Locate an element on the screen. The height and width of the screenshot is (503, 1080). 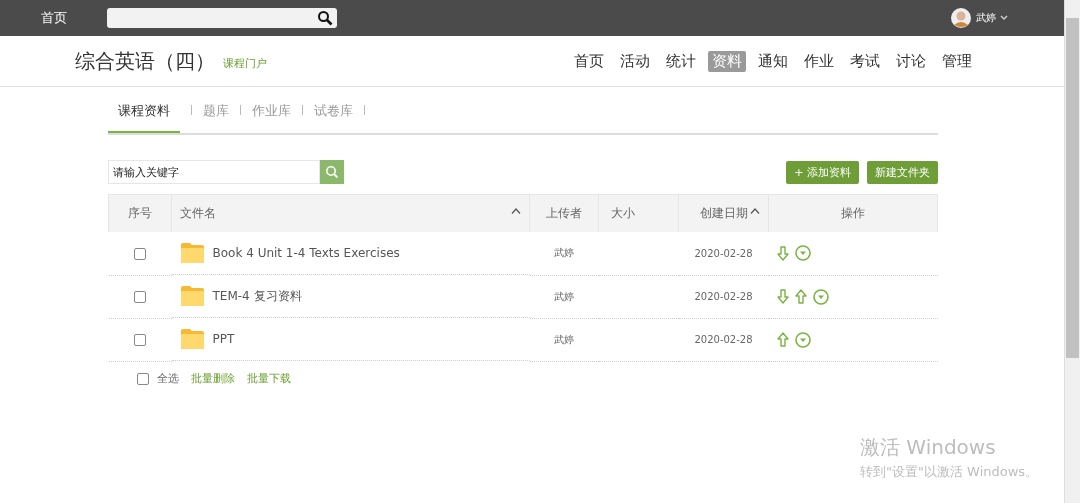
sub-tab: 课程资料 is located at coordinates (144, 111).